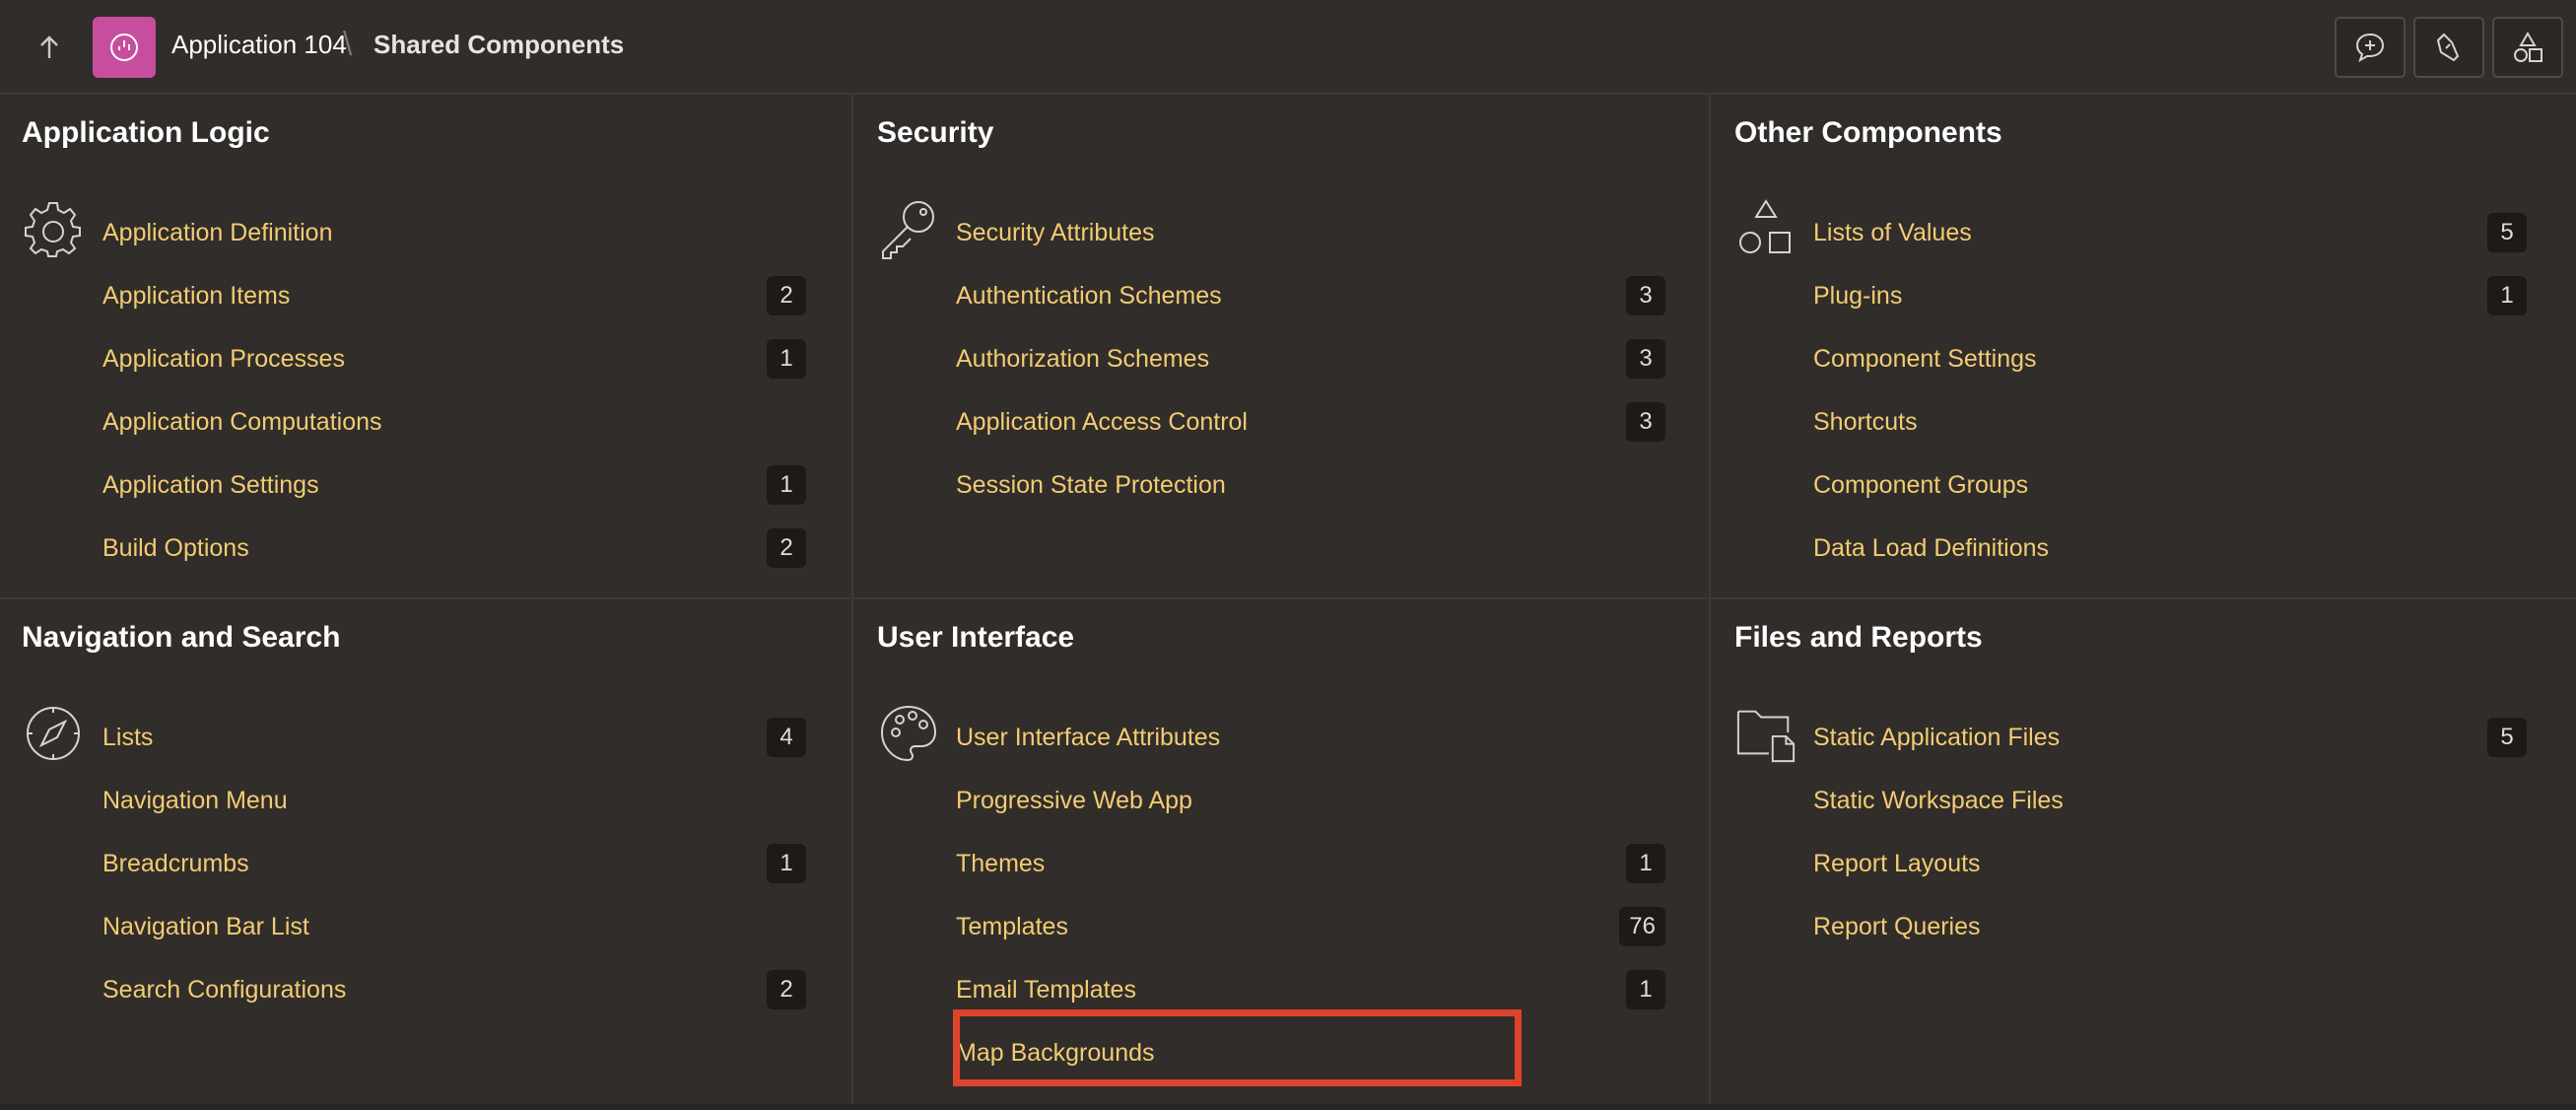  What do you see at coordinates (454, 737) in the screenshot?
I see `link-lists: Lists 4` at bounding box center [454, 737].